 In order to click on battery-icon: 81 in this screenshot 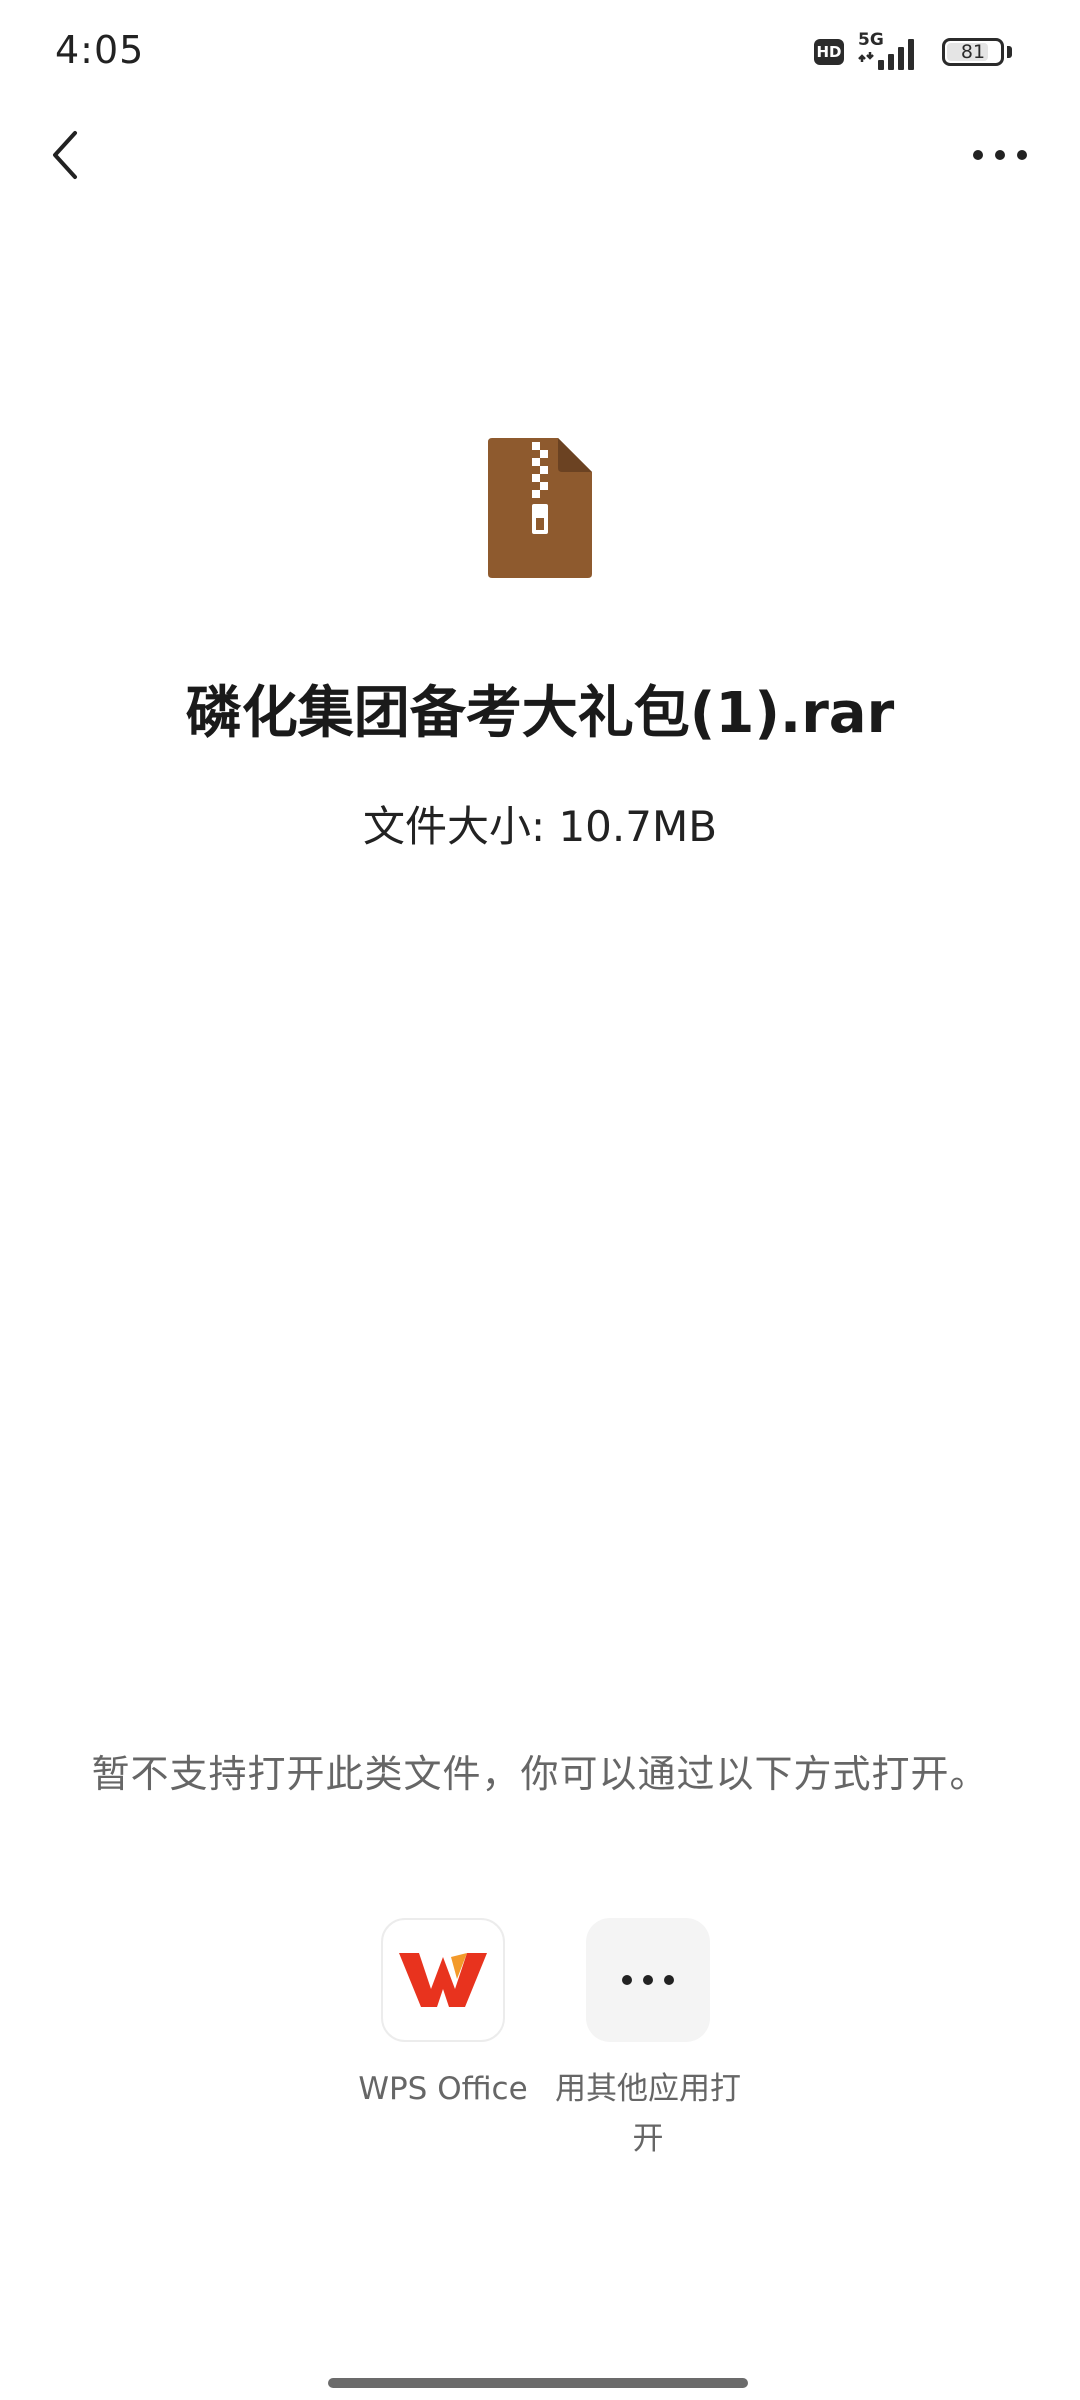, I will do `click(973, 52)`.